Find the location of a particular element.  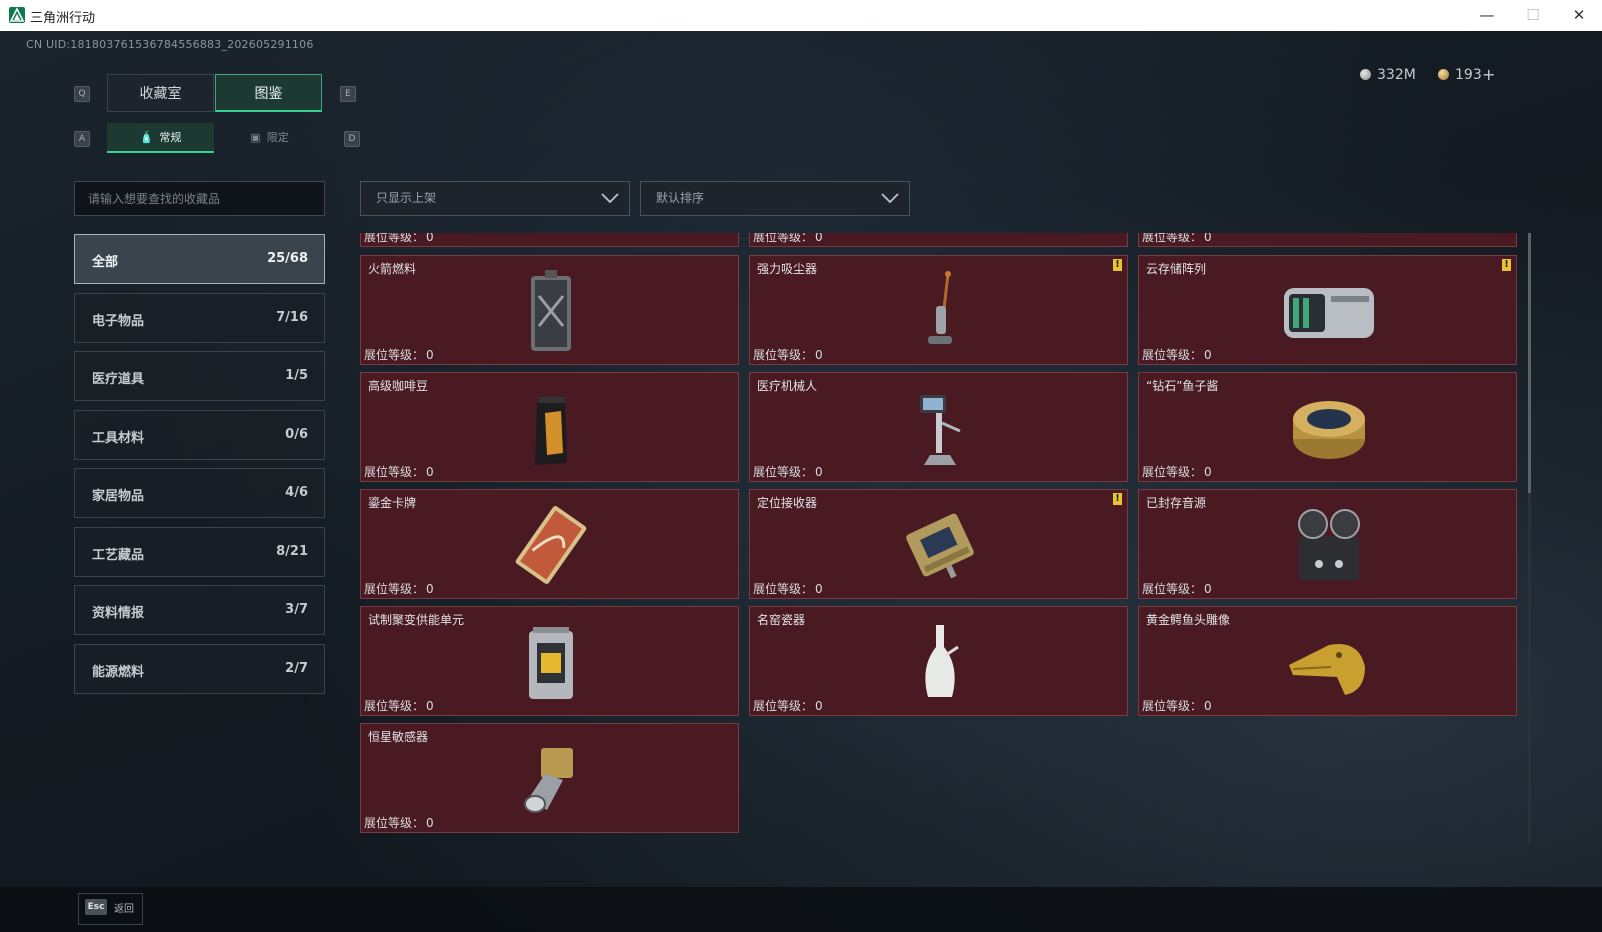

fusion-cell-icon is located at coordinates (551, 663).